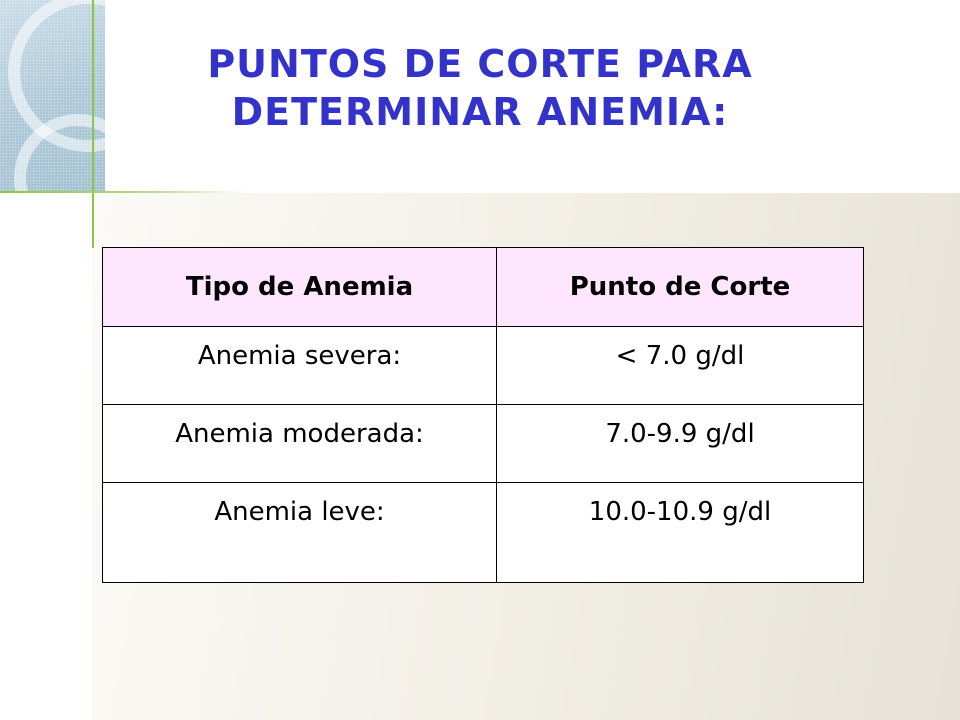  Describe the element at coordinates (46, 456) in the screenshot. I see `left-margin` at that location.